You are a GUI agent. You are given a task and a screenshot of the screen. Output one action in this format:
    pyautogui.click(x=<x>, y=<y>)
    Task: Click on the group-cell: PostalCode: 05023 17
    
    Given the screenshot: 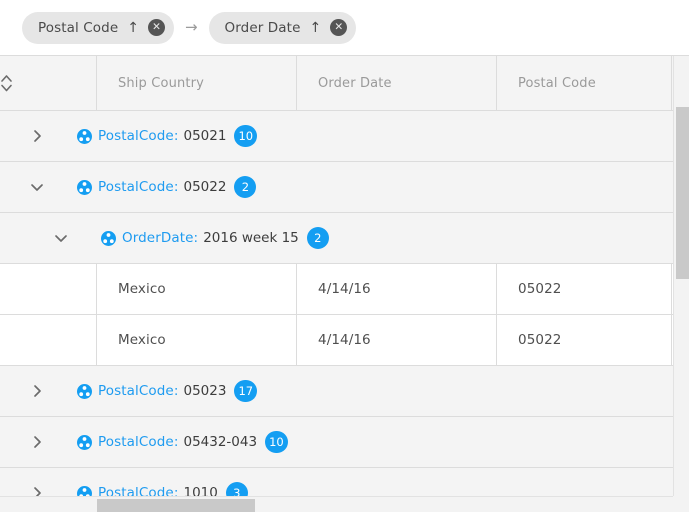 What is the action you would take?
    pyautogui.click(x=336, y=391)
    